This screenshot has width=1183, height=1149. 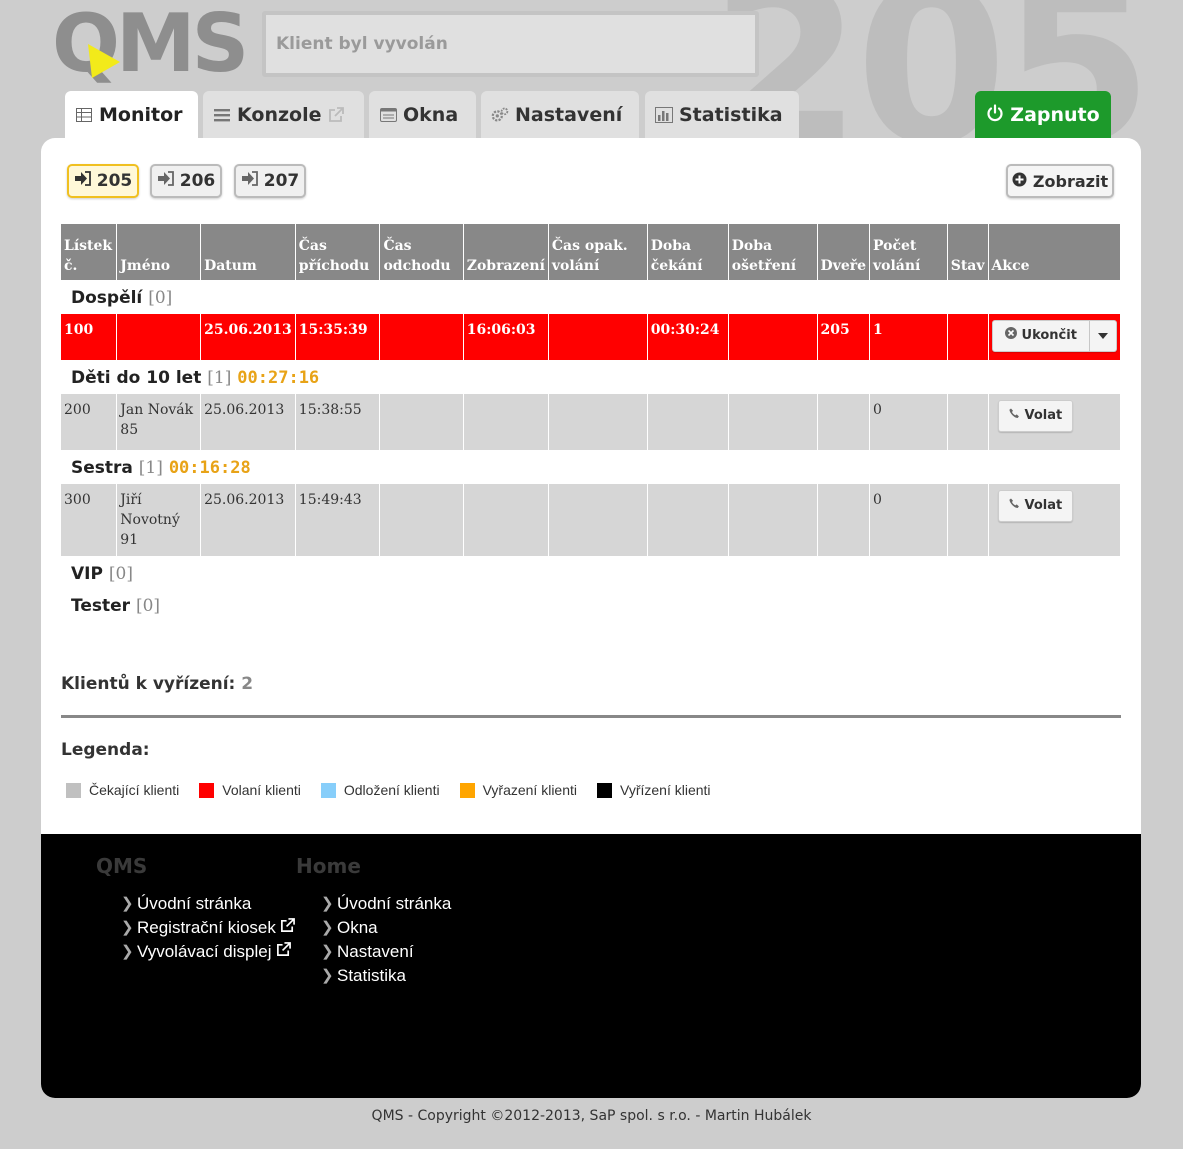 I want to click on tab-nastaveni: Nastavení, so click(x=560, y=115).